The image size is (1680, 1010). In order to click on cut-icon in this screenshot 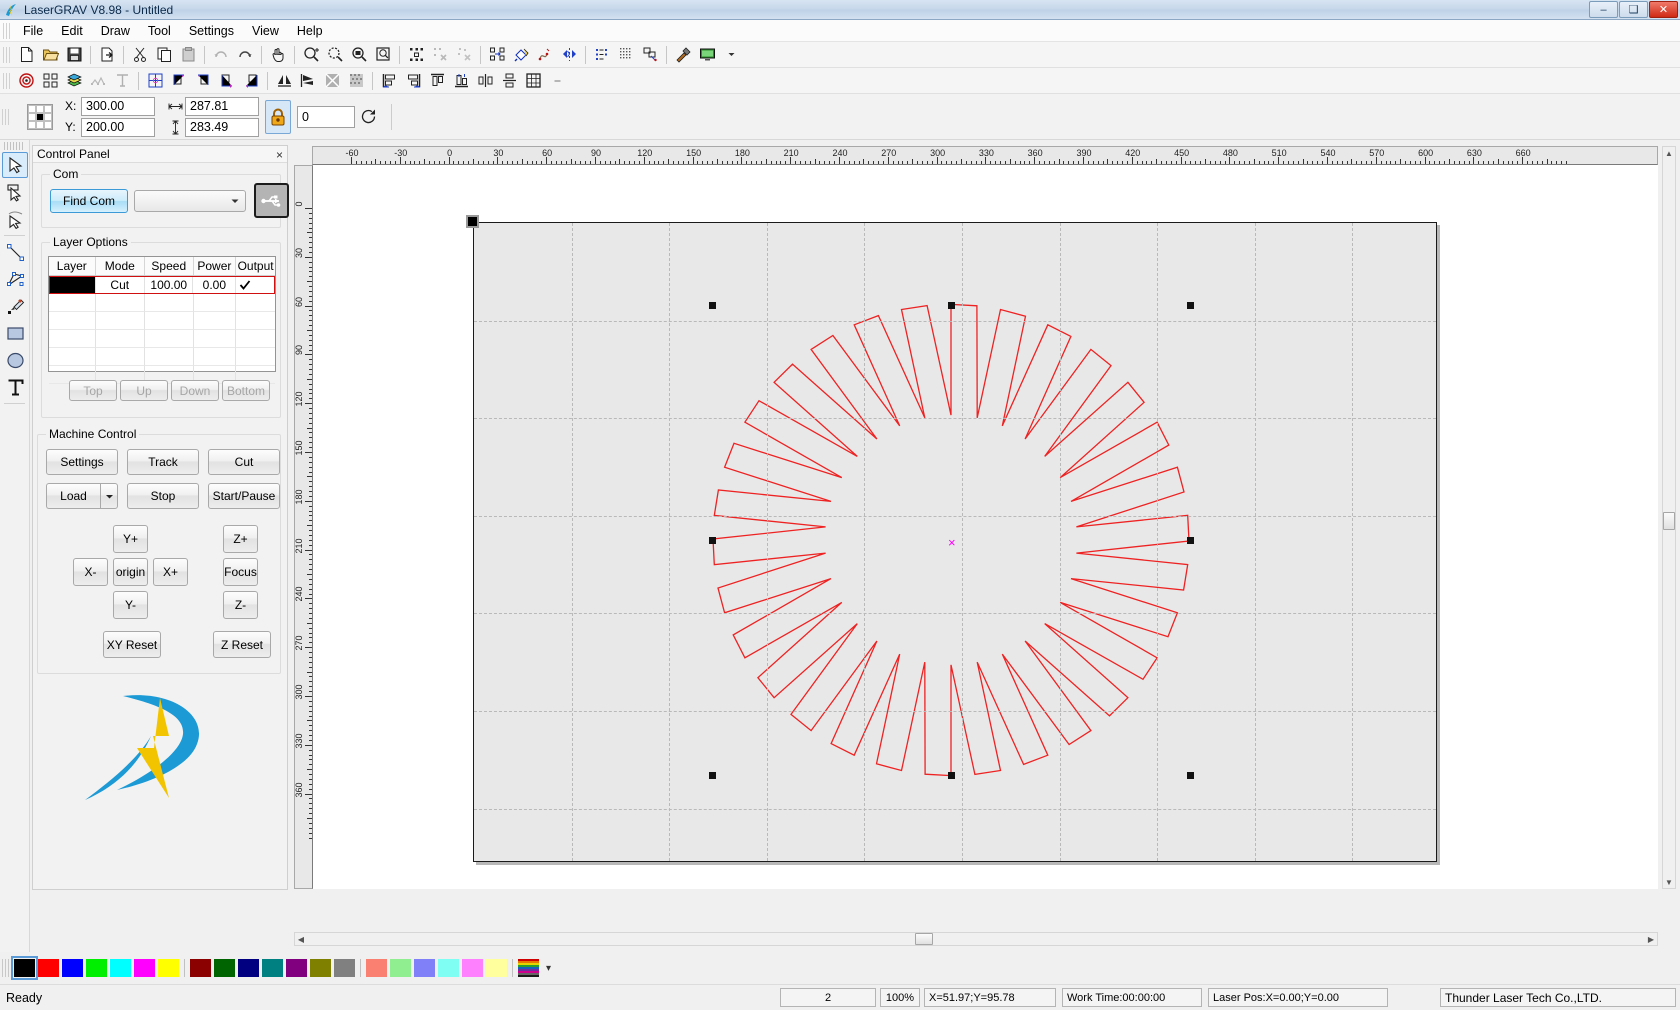, I will do `click(140, 55)`.